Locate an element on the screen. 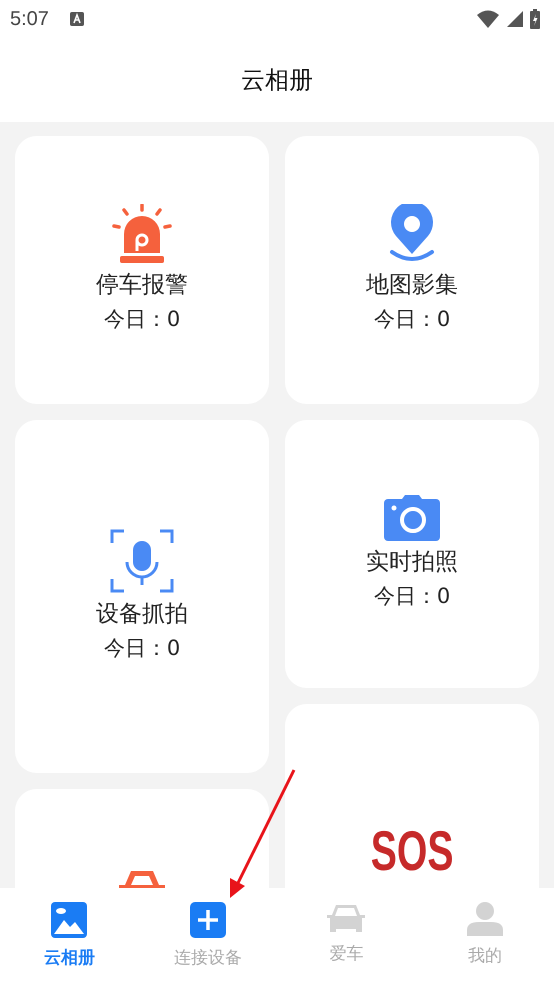 The image size is (554, 984). category-card: SOS is located at coordinates (412, 796).